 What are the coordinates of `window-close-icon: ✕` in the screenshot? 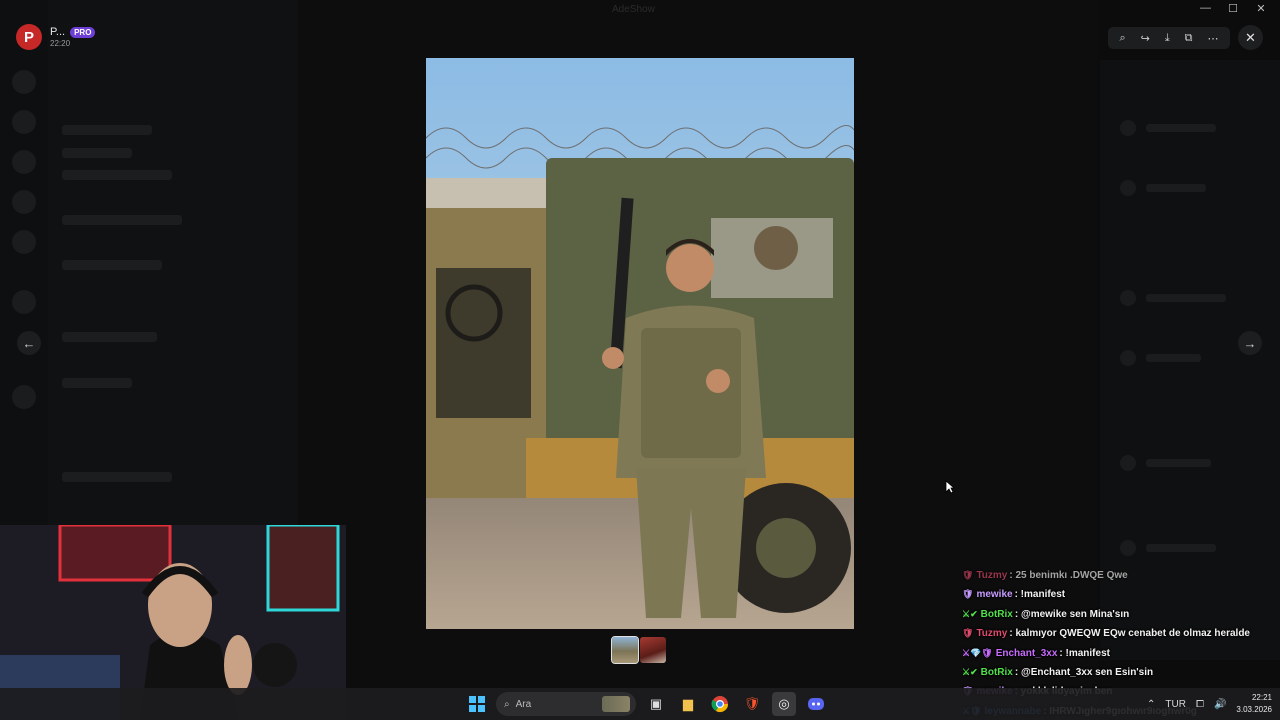 It's located at (1261, 8).